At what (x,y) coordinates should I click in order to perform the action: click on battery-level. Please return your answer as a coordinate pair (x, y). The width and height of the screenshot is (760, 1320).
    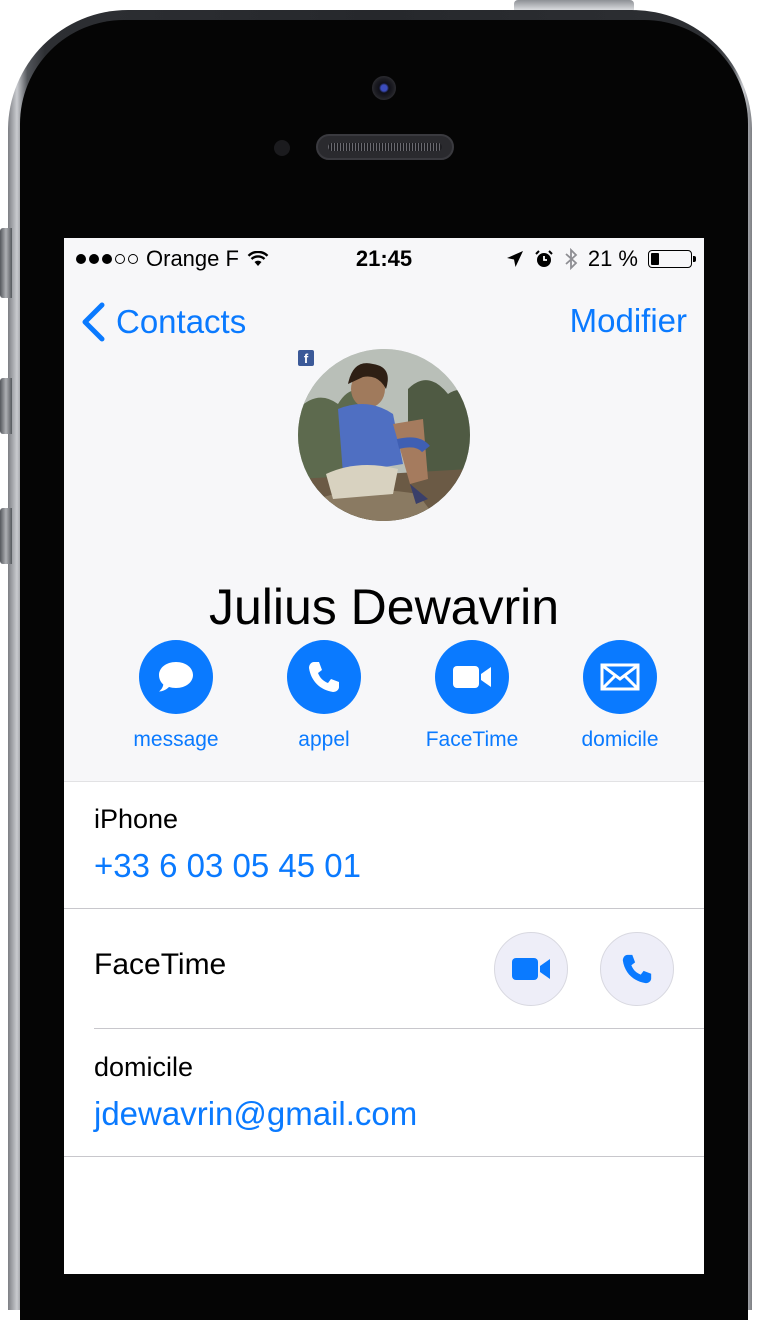
    Looking at the image, I should click on (655, 259).